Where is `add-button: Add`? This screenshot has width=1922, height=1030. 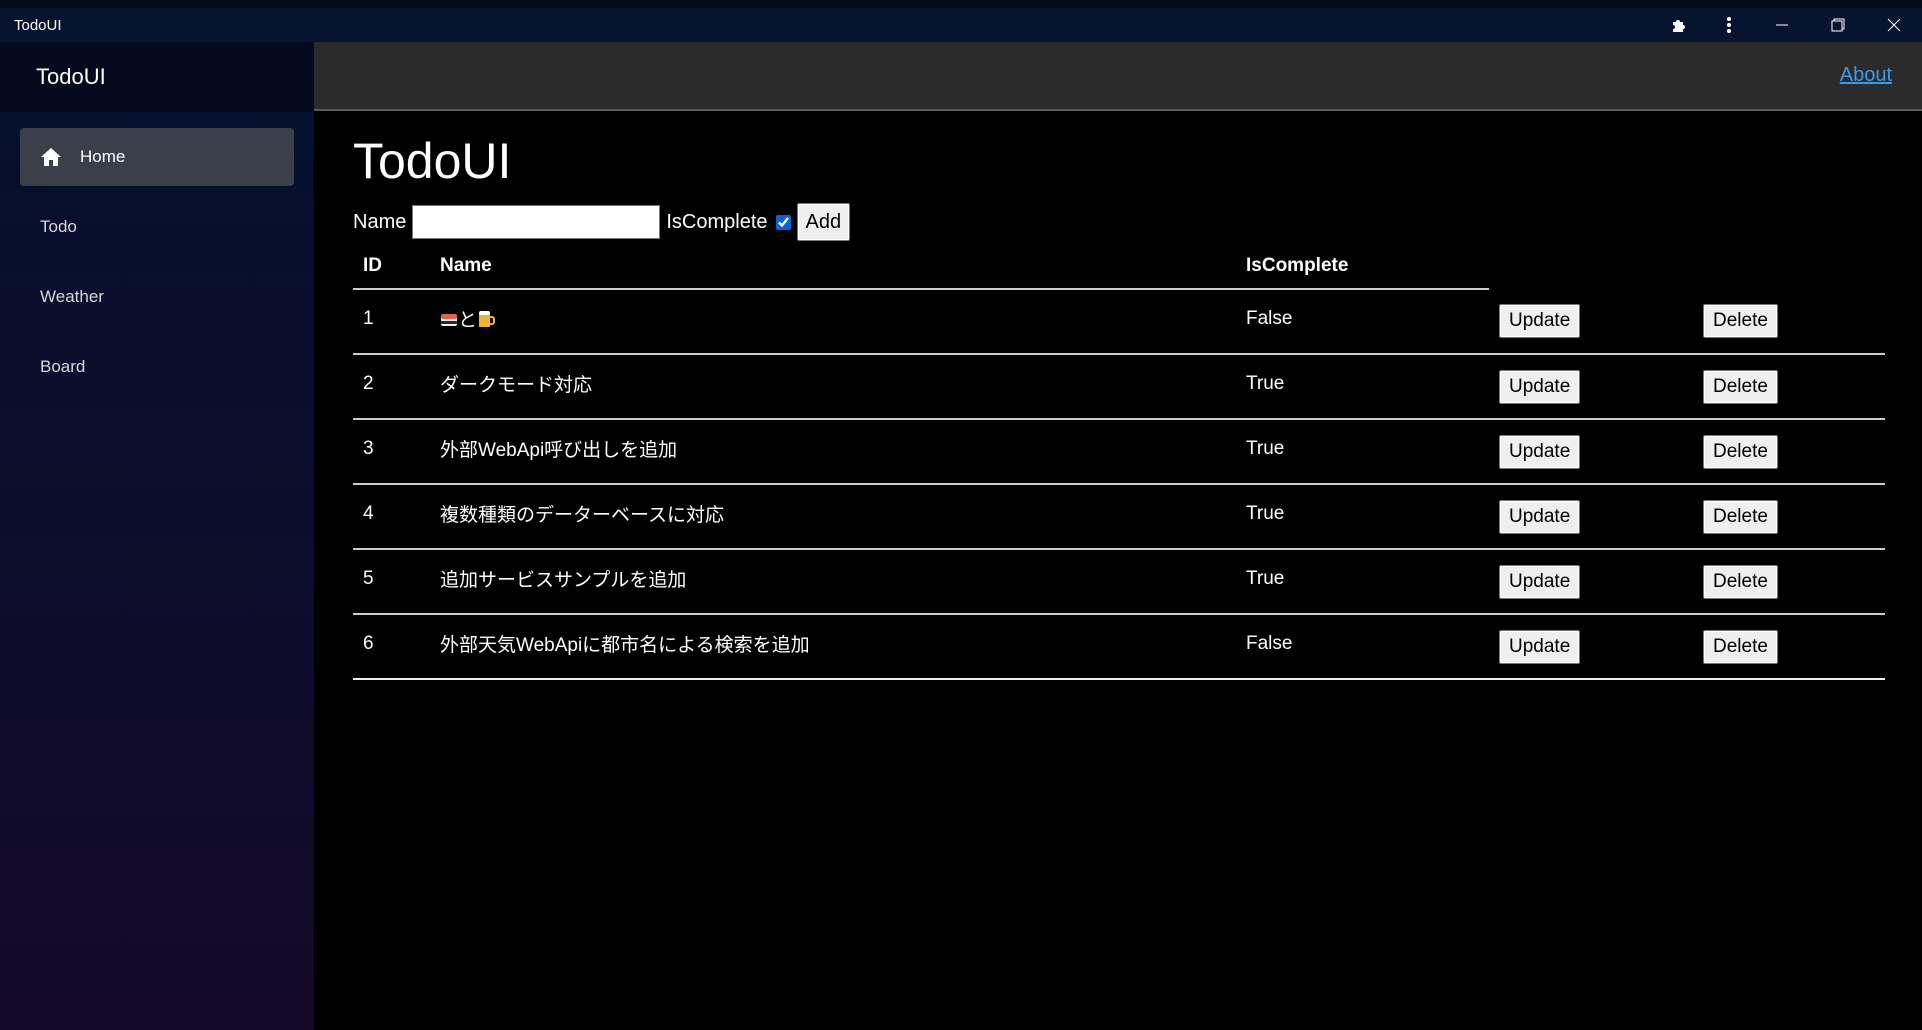
add-button: Add is located at coordinates (823, 222).